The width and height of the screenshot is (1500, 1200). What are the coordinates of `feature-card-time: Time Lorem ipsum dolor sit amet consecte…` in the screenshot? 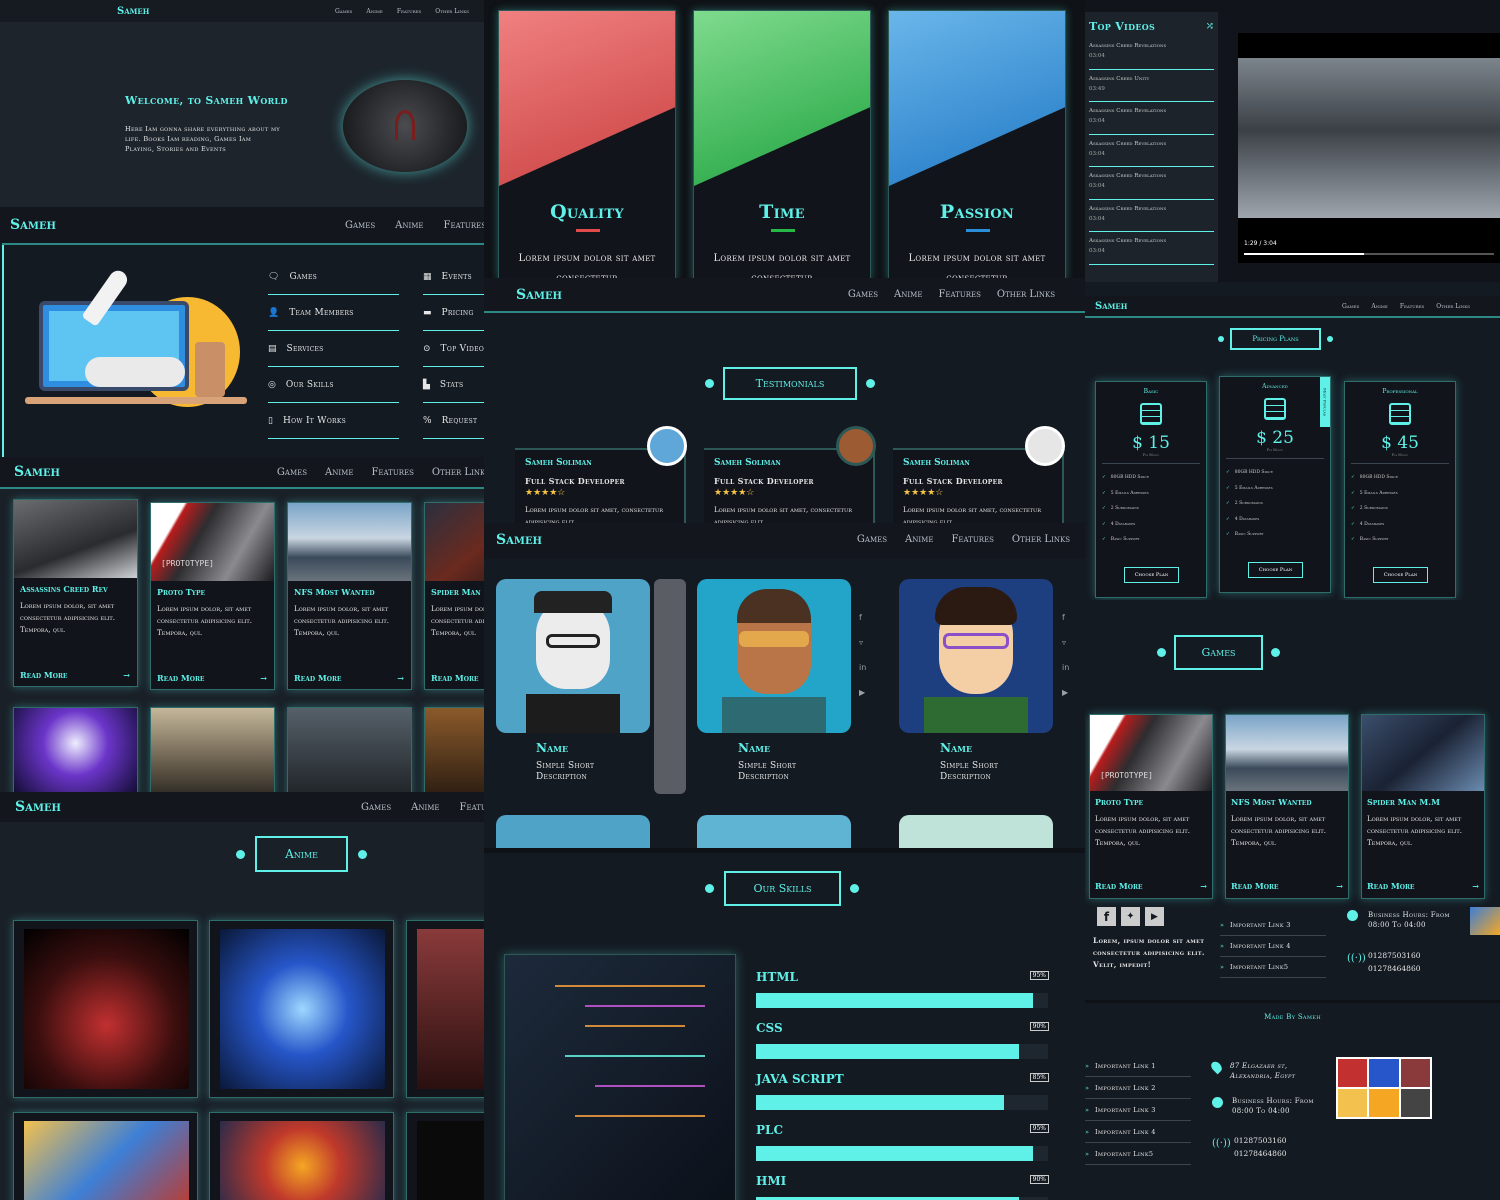 It's located at (782, 144).